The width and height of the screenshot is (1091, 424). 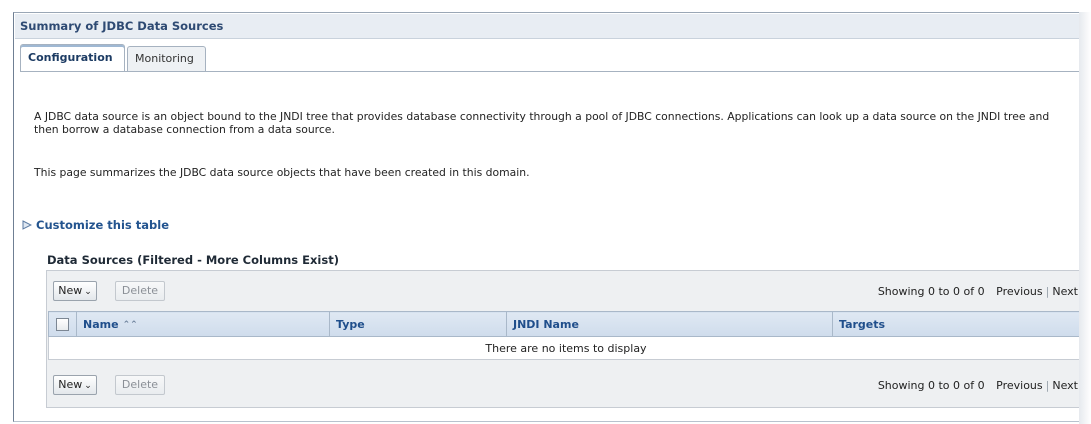 I want to click on sort-ascending-icon: ⌃⌃, so click(x=130, y=324).